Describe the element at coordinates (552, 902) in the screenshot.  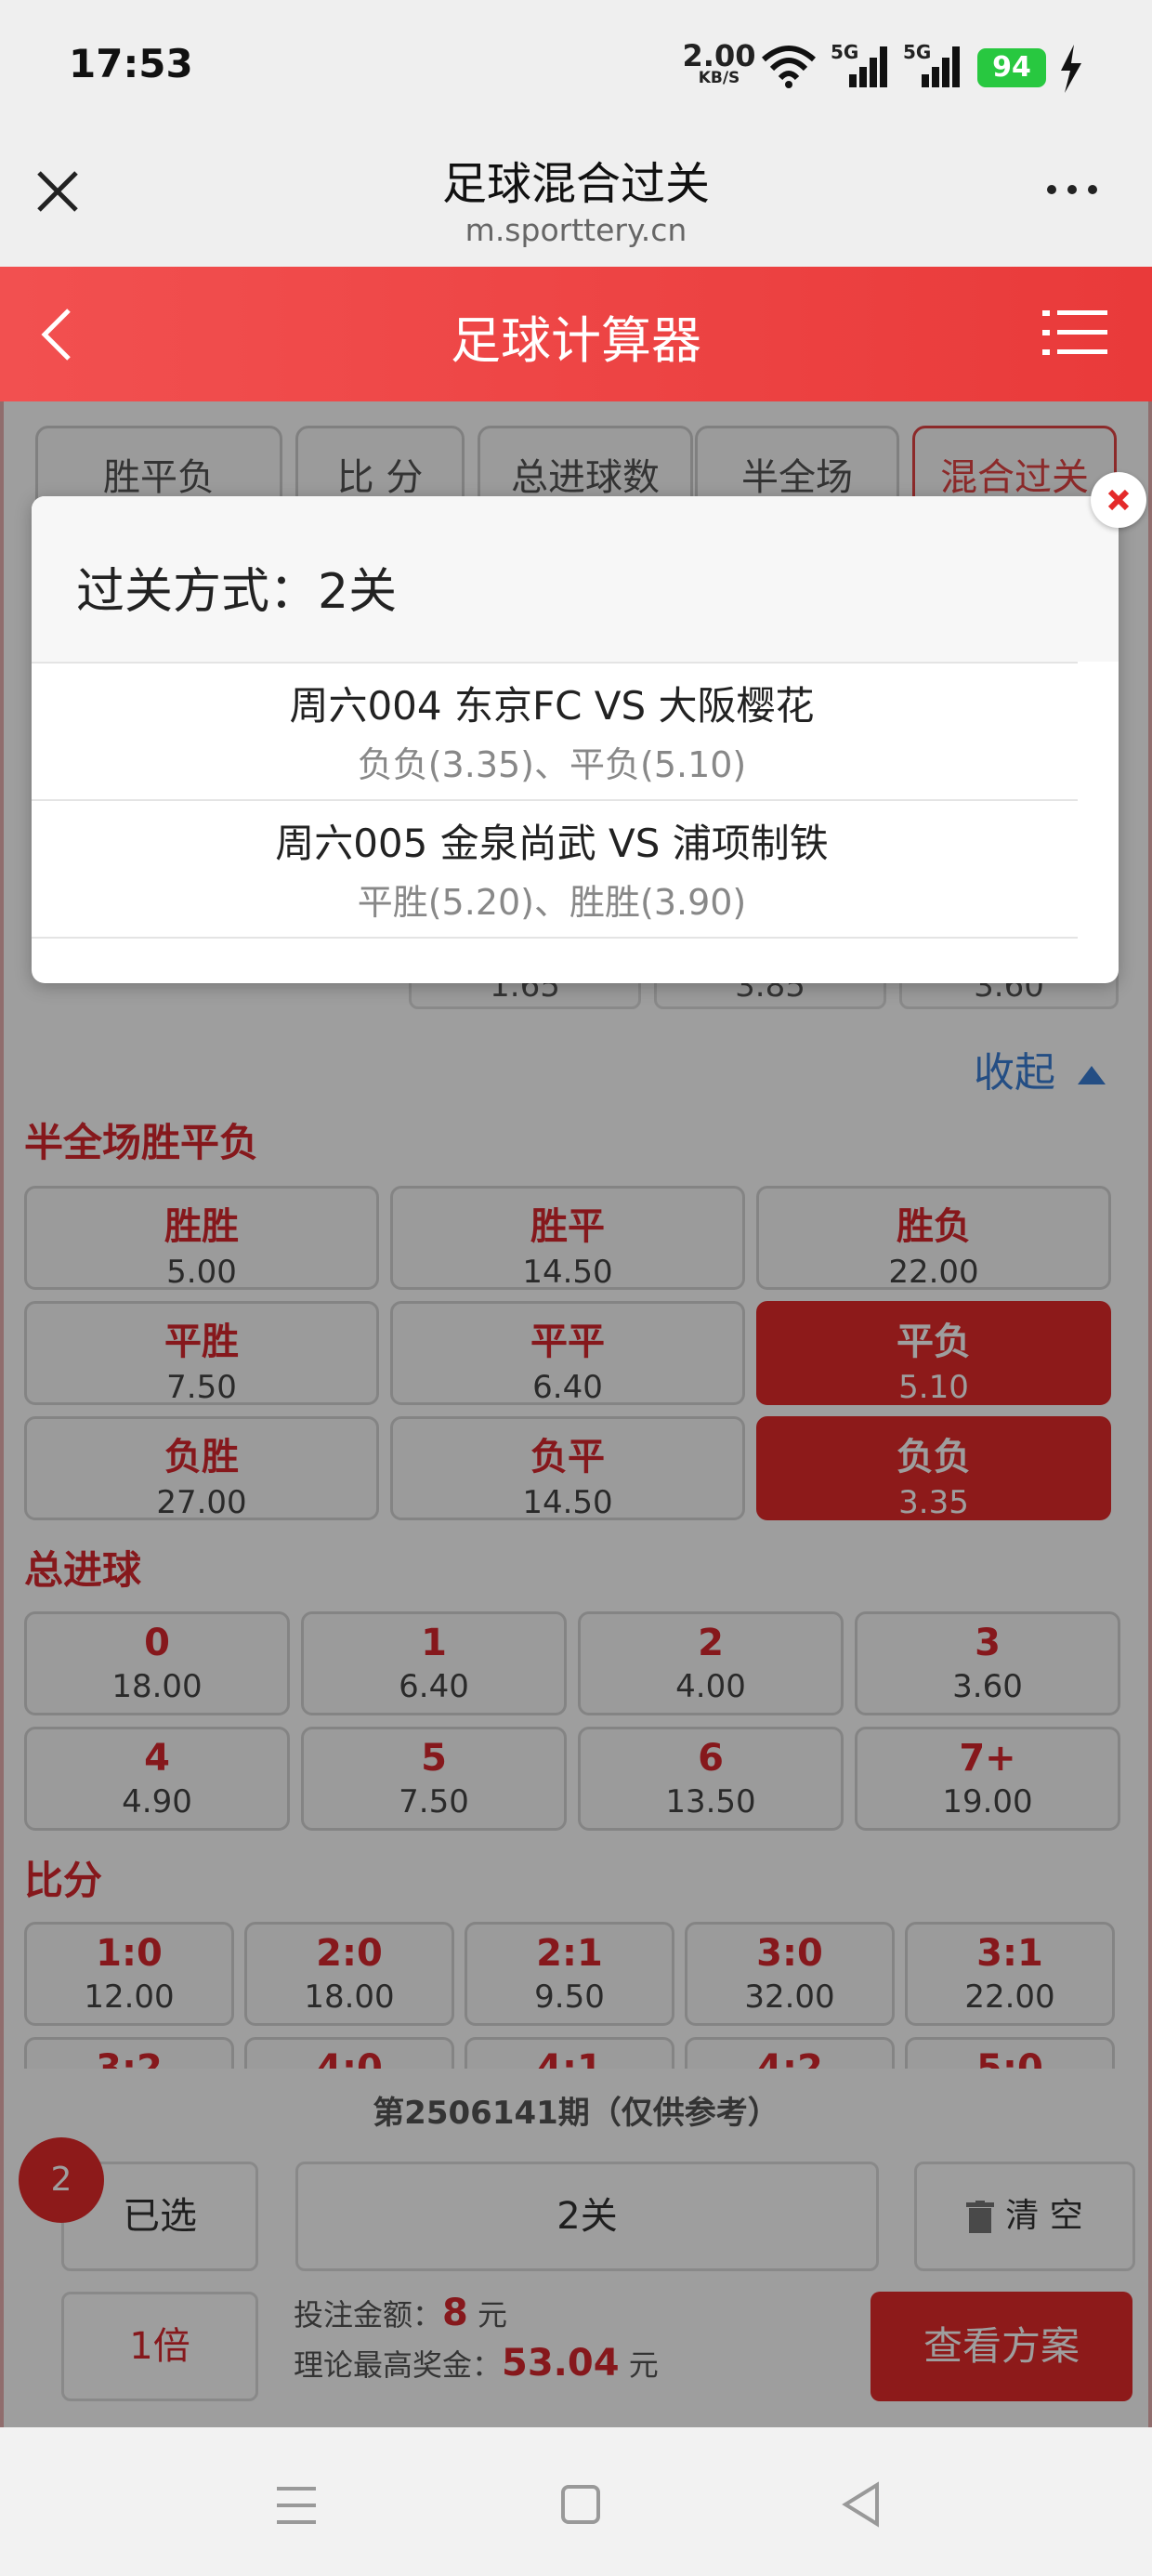
I see `match-picks: 平胜(5.20)、胜胜(3.90)` at that location.